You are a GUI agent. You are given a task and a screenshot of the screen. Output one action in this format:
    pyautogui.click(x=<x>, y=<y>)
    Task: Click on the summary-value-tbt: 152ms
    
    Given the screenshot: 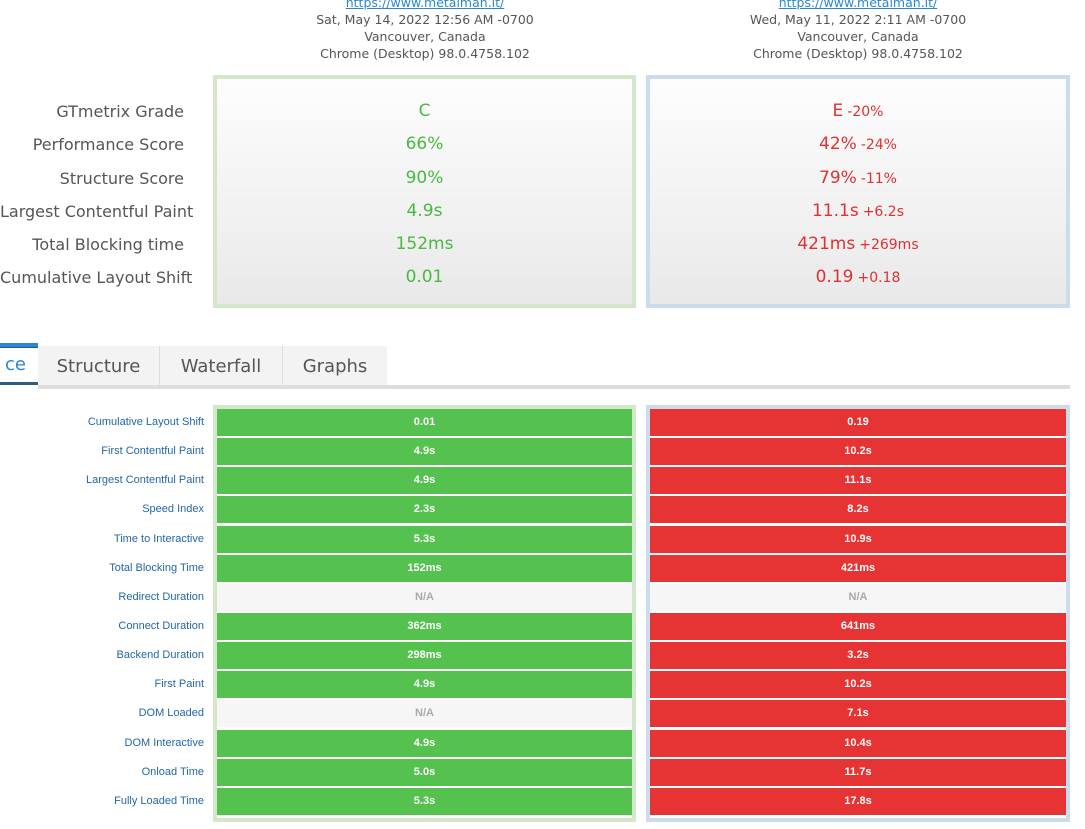 What is the action you would take?
    pyautogui.click(x=424, y=244)
    